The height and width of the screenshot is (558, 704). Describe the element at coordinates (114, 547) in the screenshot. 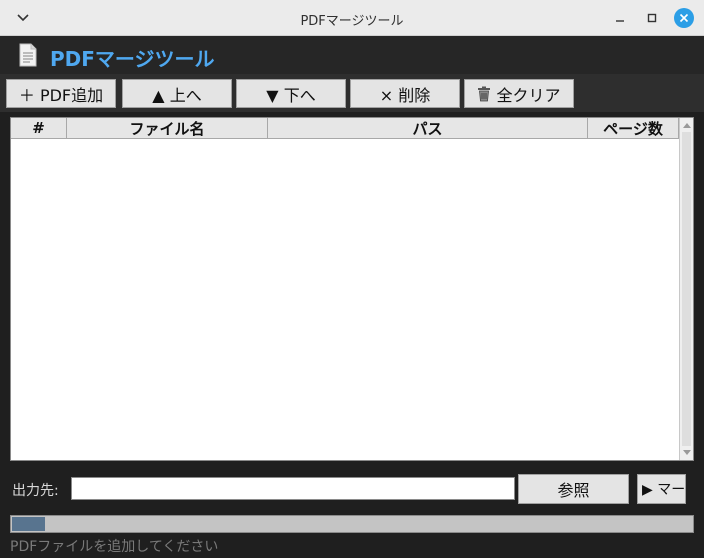

I see `status-text: PDFファイルを追加してください` at that location.